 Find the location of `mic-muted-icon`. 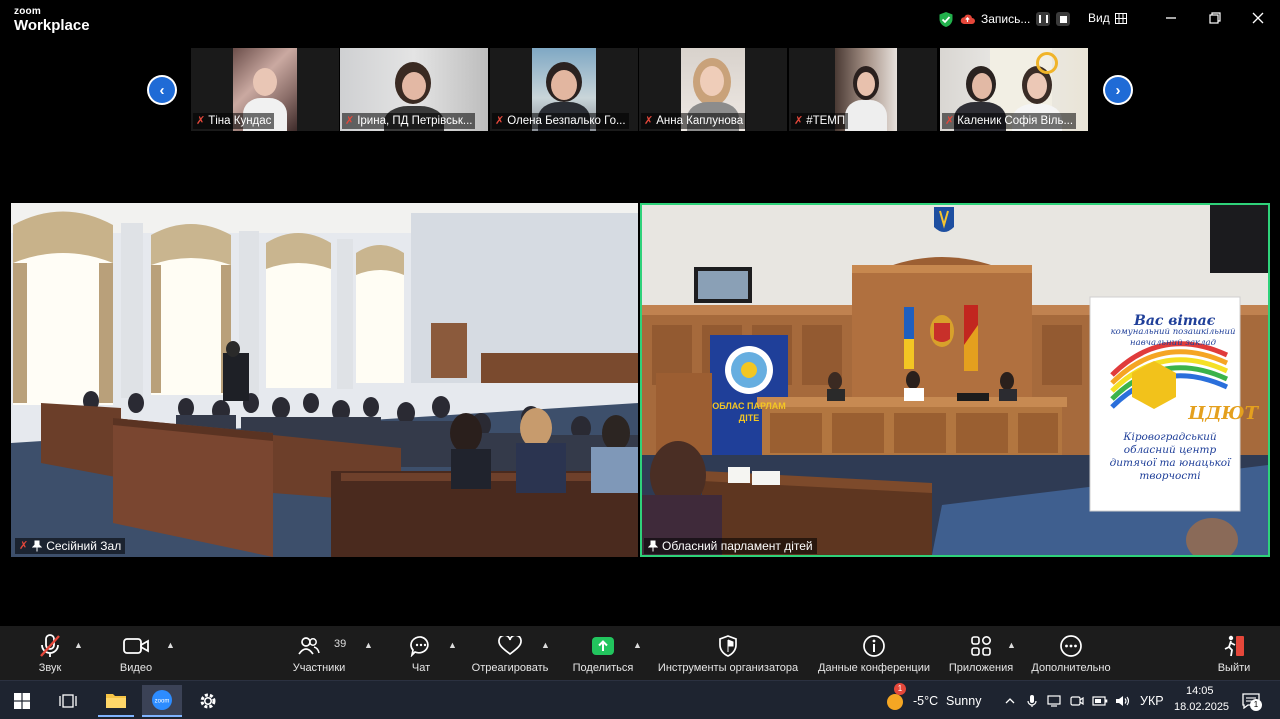

mic-muted-icon is located at coordinates (50, 645).